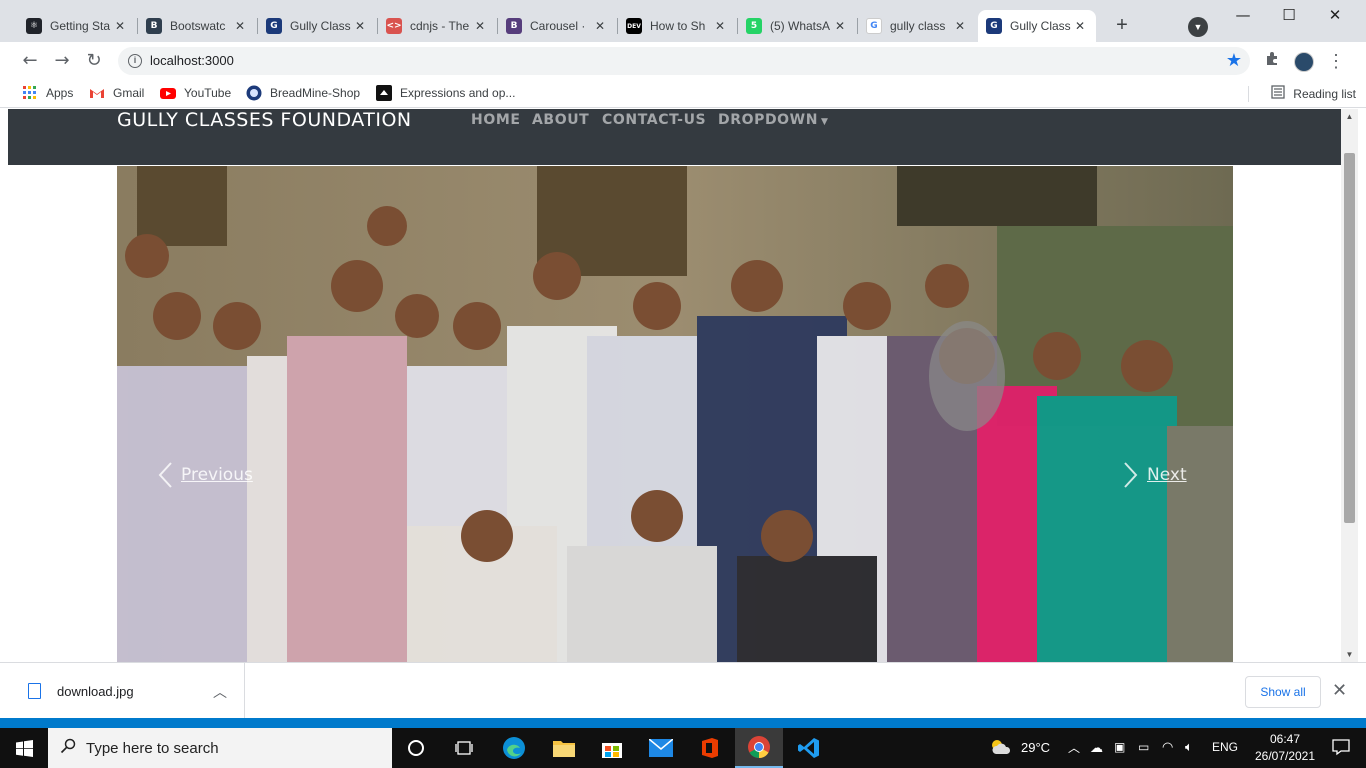 The image size is (1366, 768). I want to click on file-explorer-icon, so click(564, 748).